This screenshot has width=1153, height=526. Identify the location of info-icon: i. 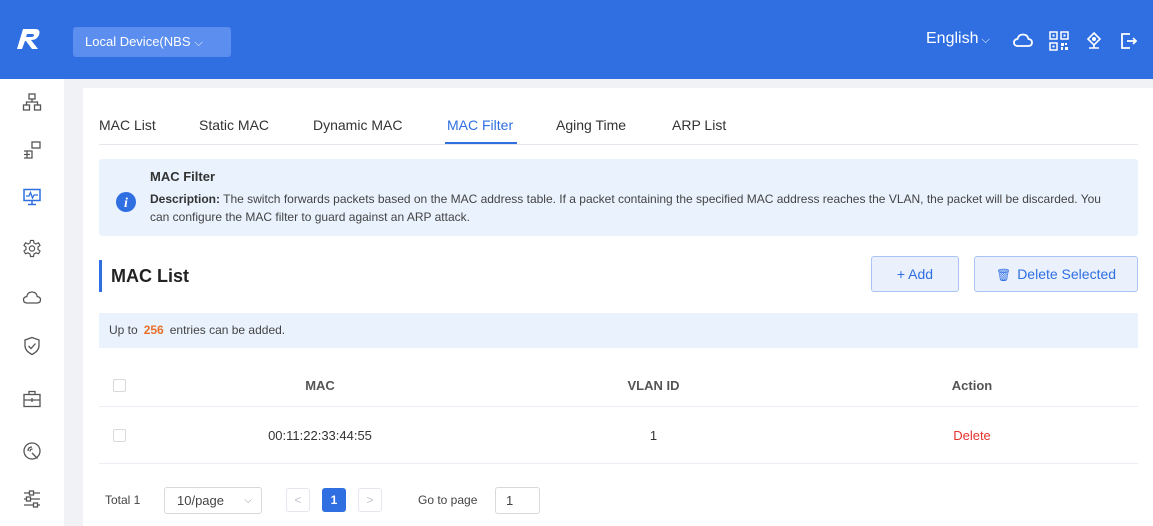
(126, 202).